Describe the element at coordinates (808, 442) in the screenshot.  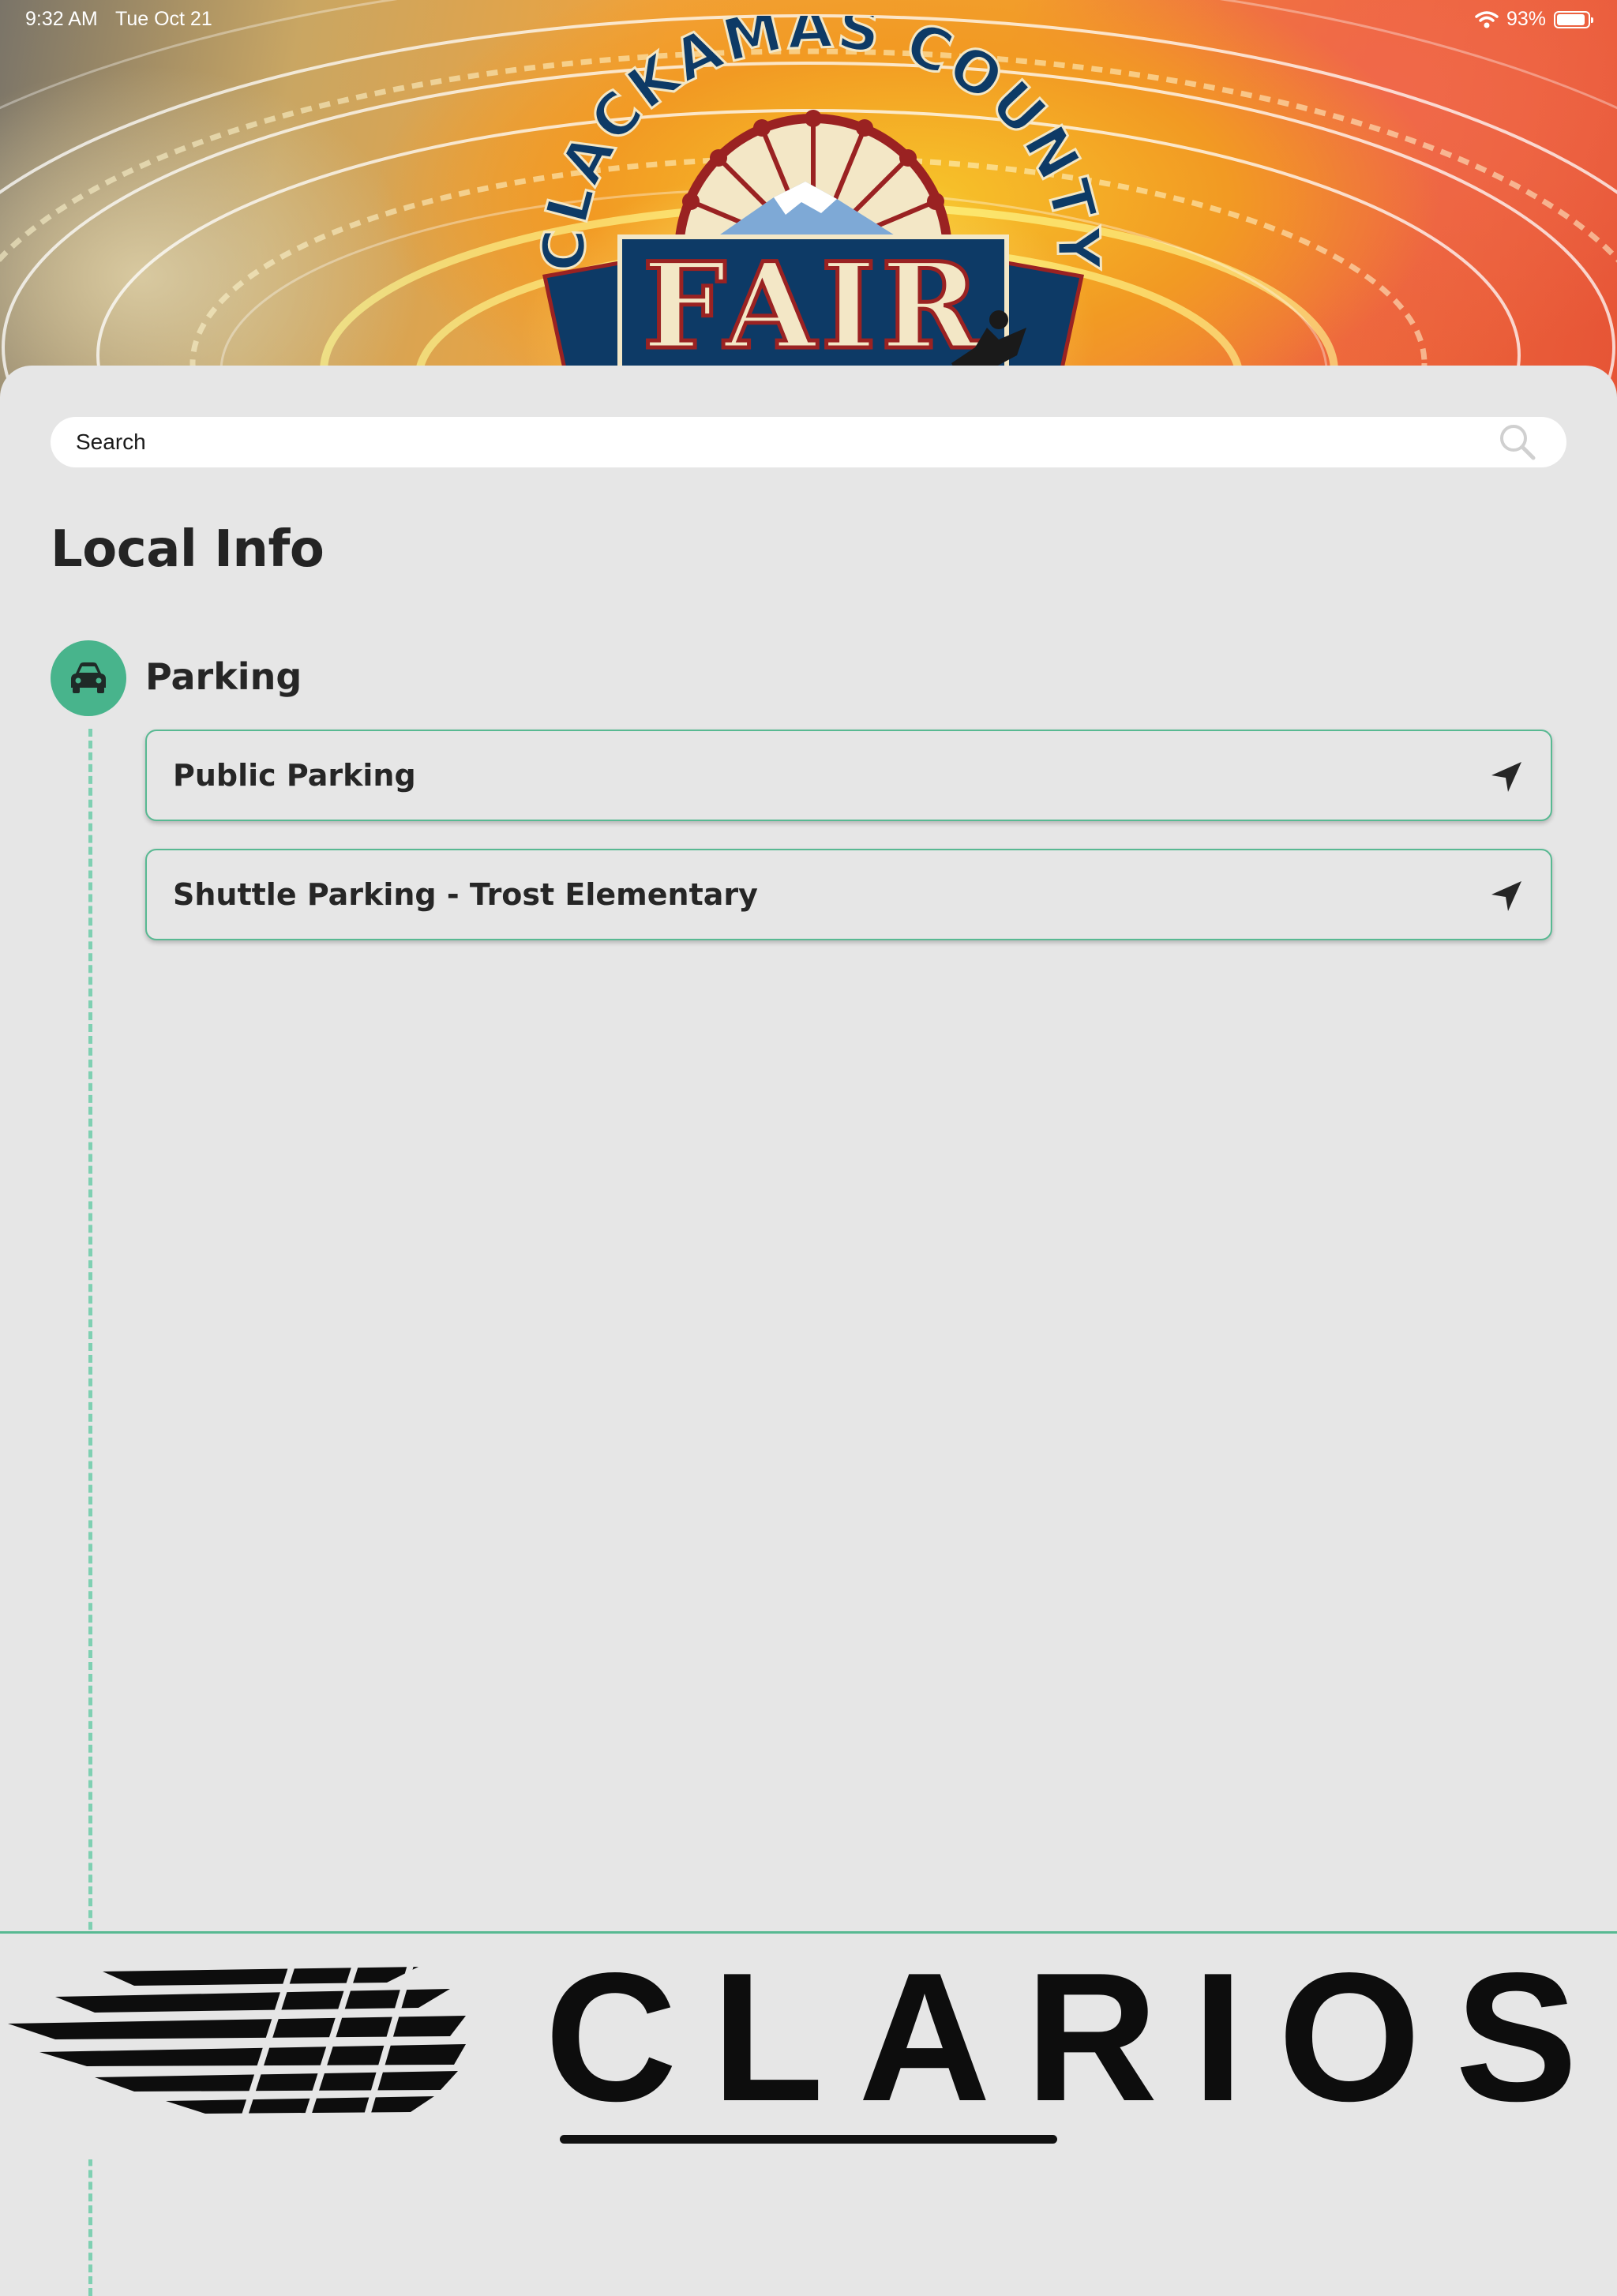
I see `search-bar: Search` at that location.